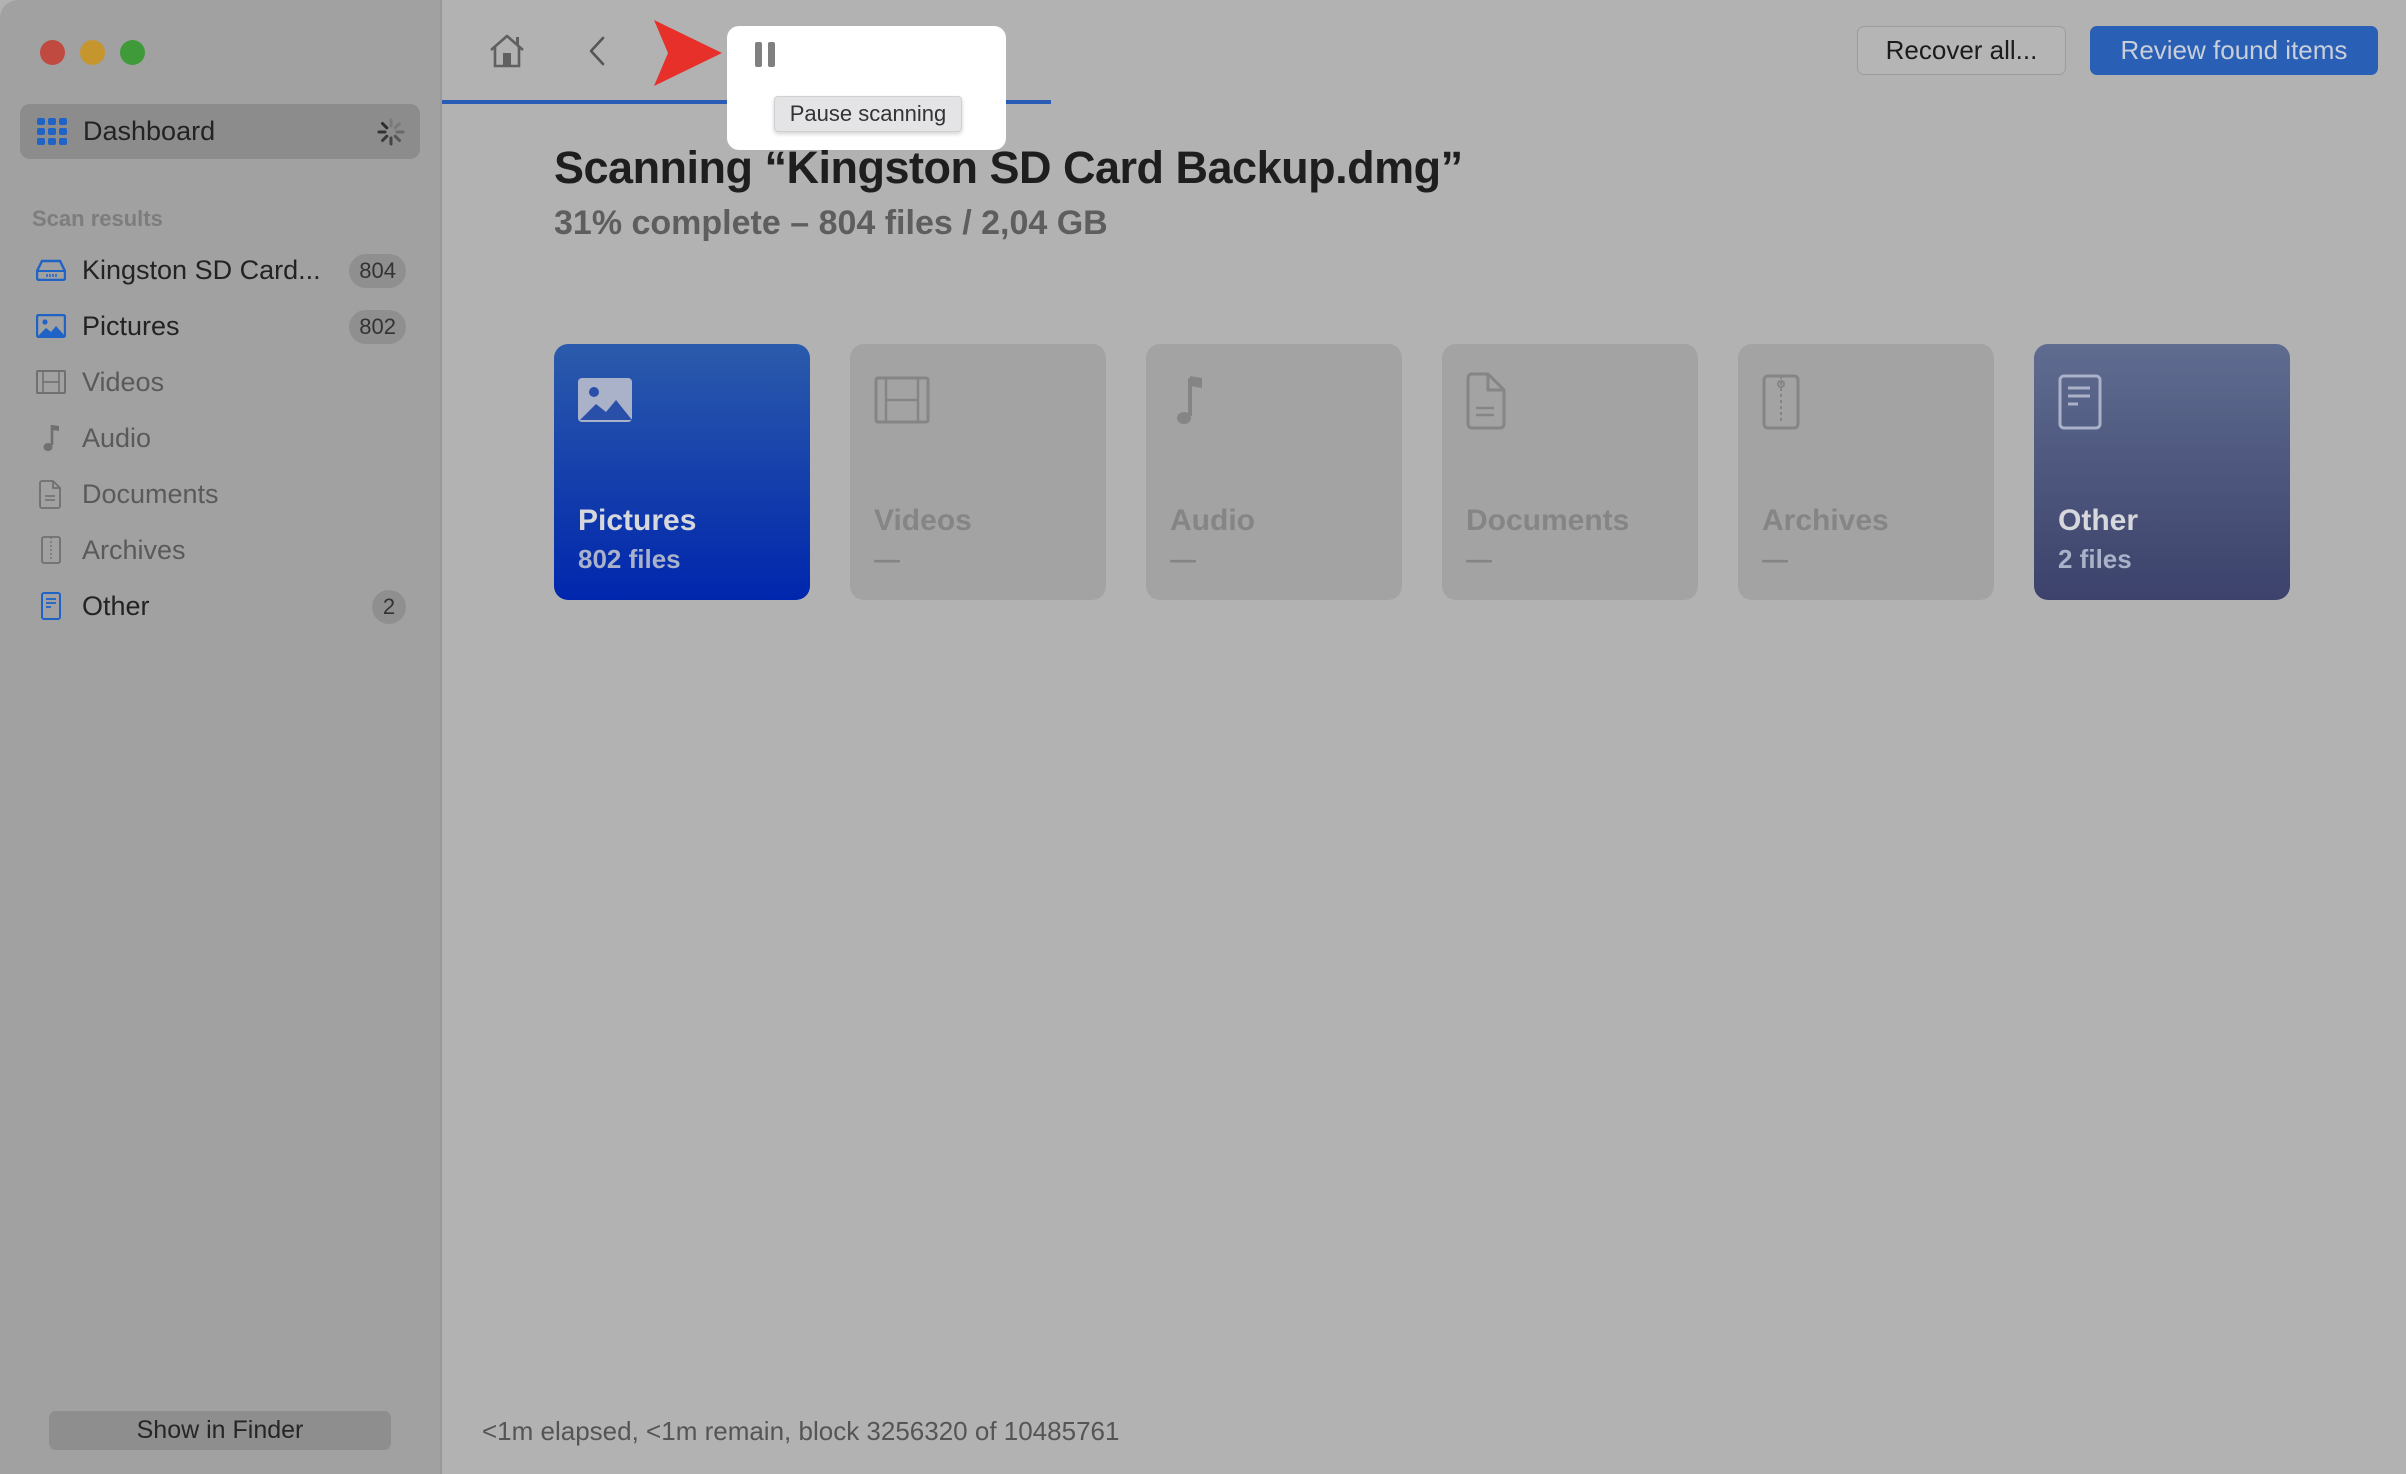 The width and height of the screenshot is (2406, 1474). I want to click on category-card-audio: Audio —, so click(1274, 472).